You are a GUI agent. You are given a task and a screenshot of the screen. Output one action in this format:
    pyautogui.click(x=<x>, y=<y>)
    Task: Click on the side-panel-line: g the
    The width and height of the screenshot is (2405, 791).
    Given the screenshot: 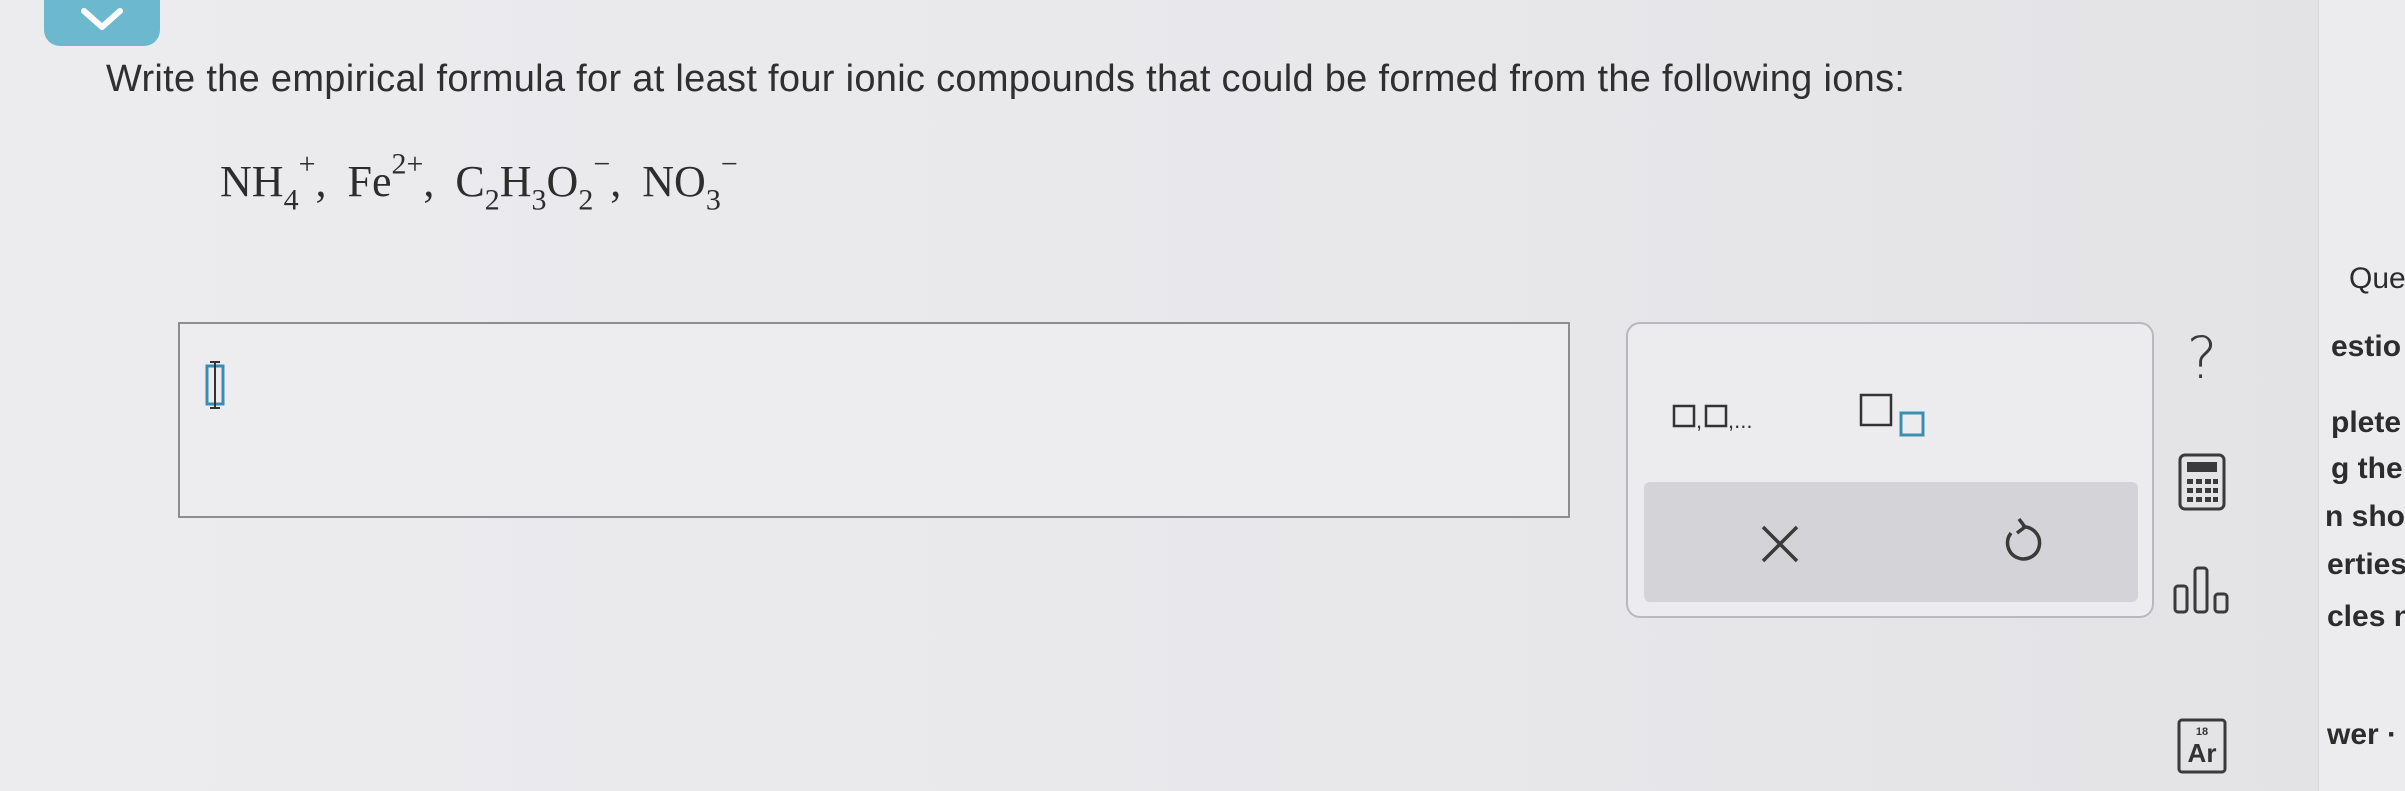 What is the action you would take?
    pyautogui.click(x=2367, y=468)
    